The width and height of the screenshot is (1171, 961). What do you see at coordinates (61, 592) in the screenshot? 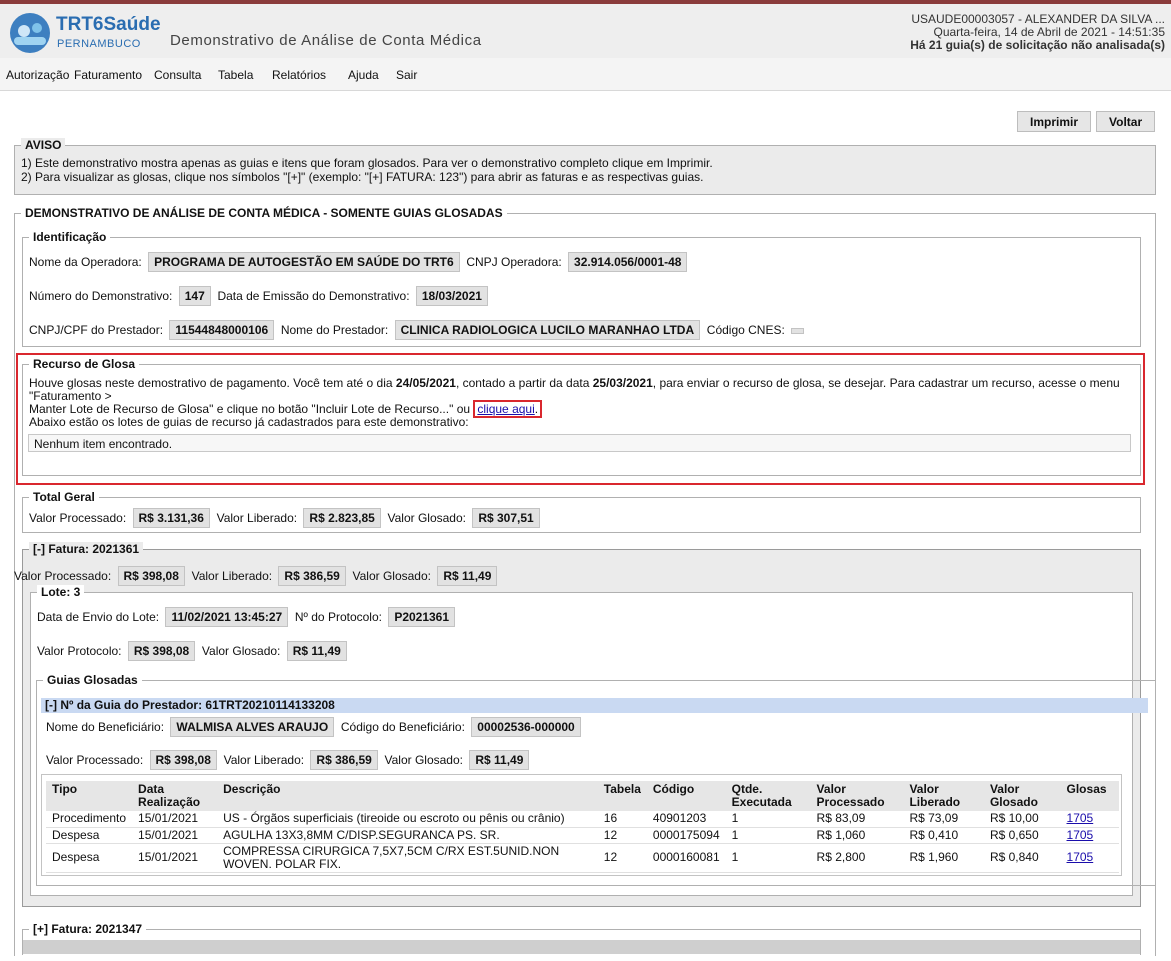
I see `lote-legend: Lote: 3` at bounding box center [61, 592].